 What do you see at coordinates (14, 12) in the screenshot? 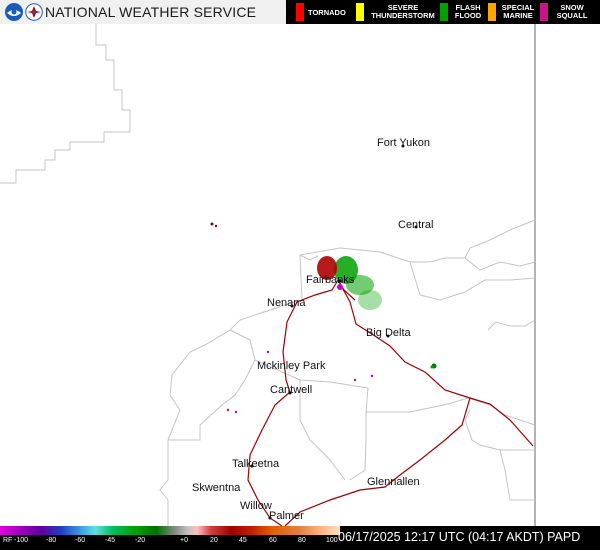
I see `noaa-logo-icon` at bounding box center [14, 12].